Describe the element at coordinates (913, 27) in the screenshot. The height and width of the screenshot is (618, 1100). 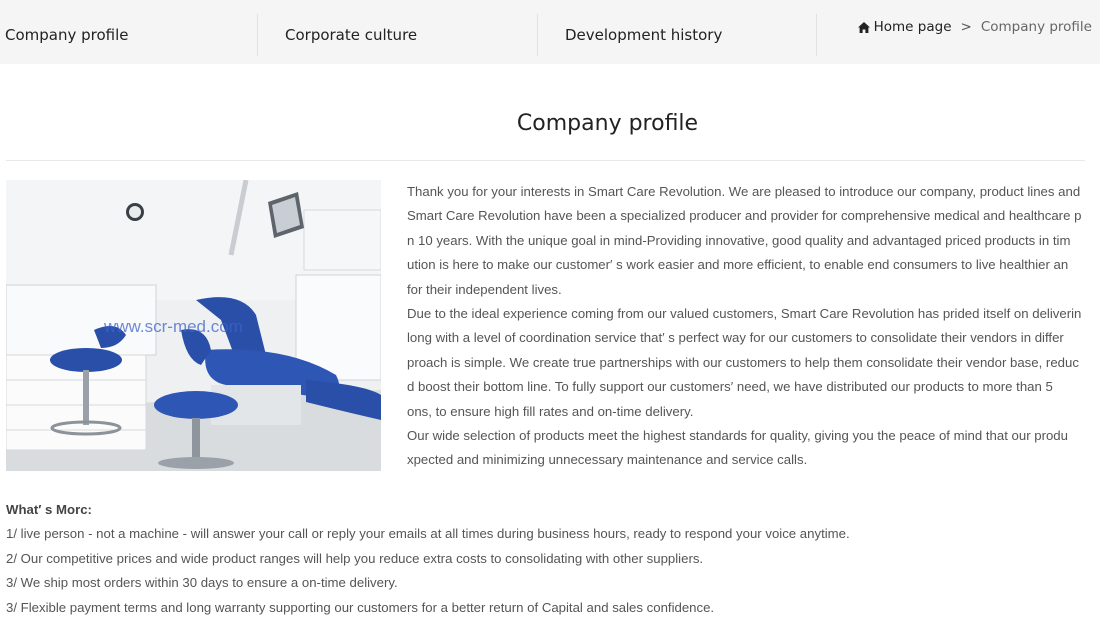
I see `breadcrumb-home-link: Home page` at that location.